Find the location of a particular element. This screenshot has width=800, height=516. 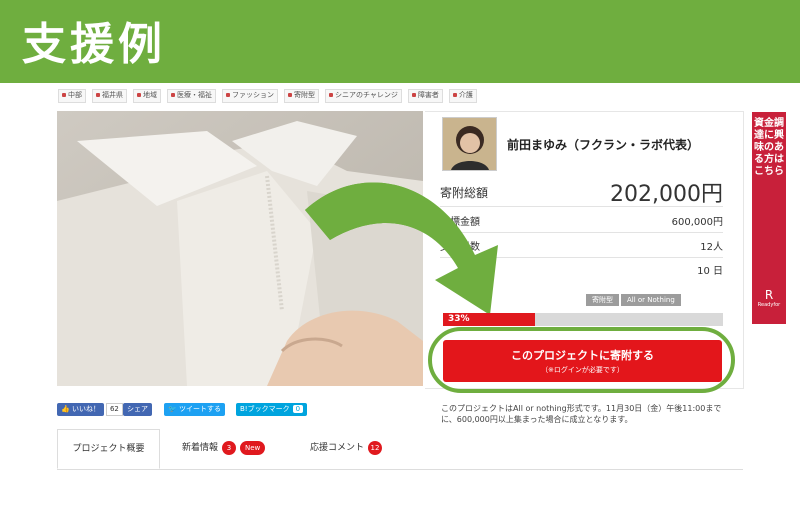

tag-label: 中部 is located at coordinates (75, 95).